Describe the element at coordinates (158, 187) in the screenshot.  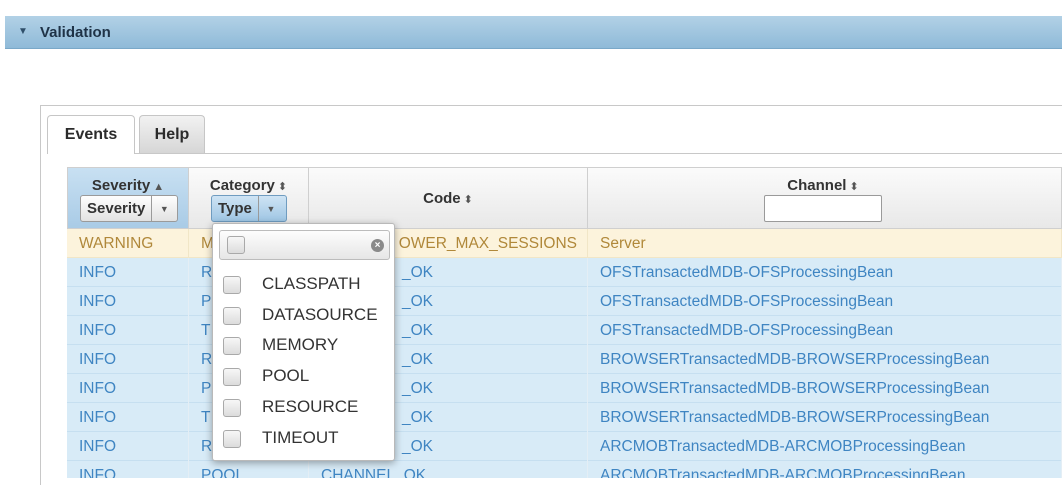
I see `sort-ascending-icon: ▲` at that location.